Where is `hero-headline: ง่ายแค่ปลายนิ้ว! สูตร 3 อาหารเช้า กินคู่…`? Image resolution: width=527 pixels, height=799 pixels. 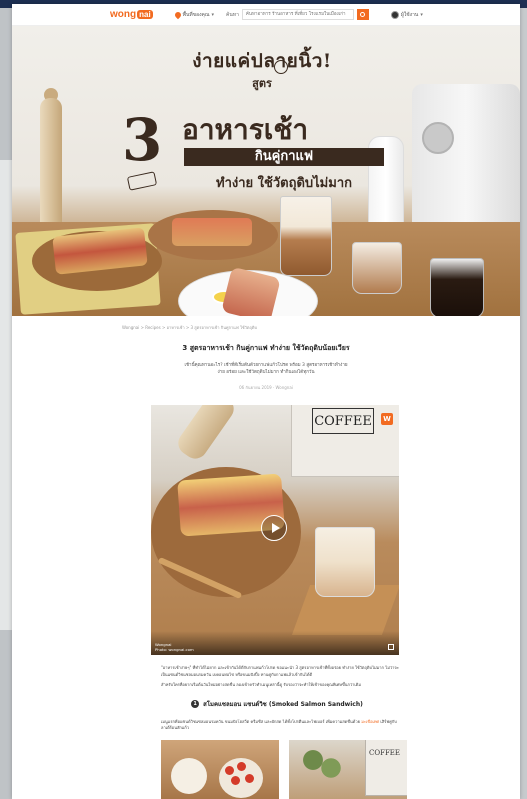
hero-headline: ง่ายแค่ปลายนิ้ว! สูตร 3 อาหารเช้า กินคู่… is located at coordinates (262, 118).